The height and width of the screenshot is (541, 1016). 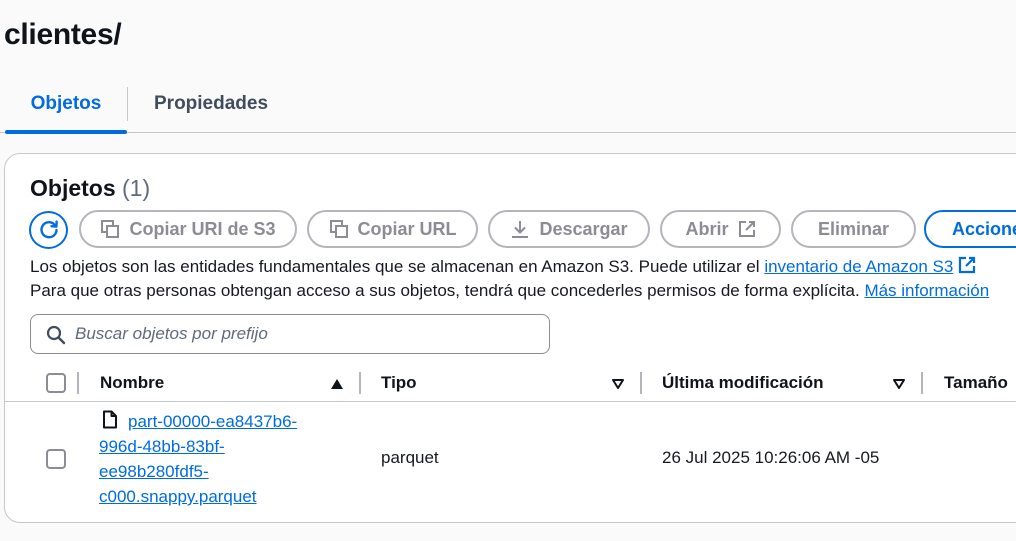 What do you see at coordinates (407, 228) in the screenshot?
I see `copy-url-label: Copiar URL` at bounding box center [407, 228].